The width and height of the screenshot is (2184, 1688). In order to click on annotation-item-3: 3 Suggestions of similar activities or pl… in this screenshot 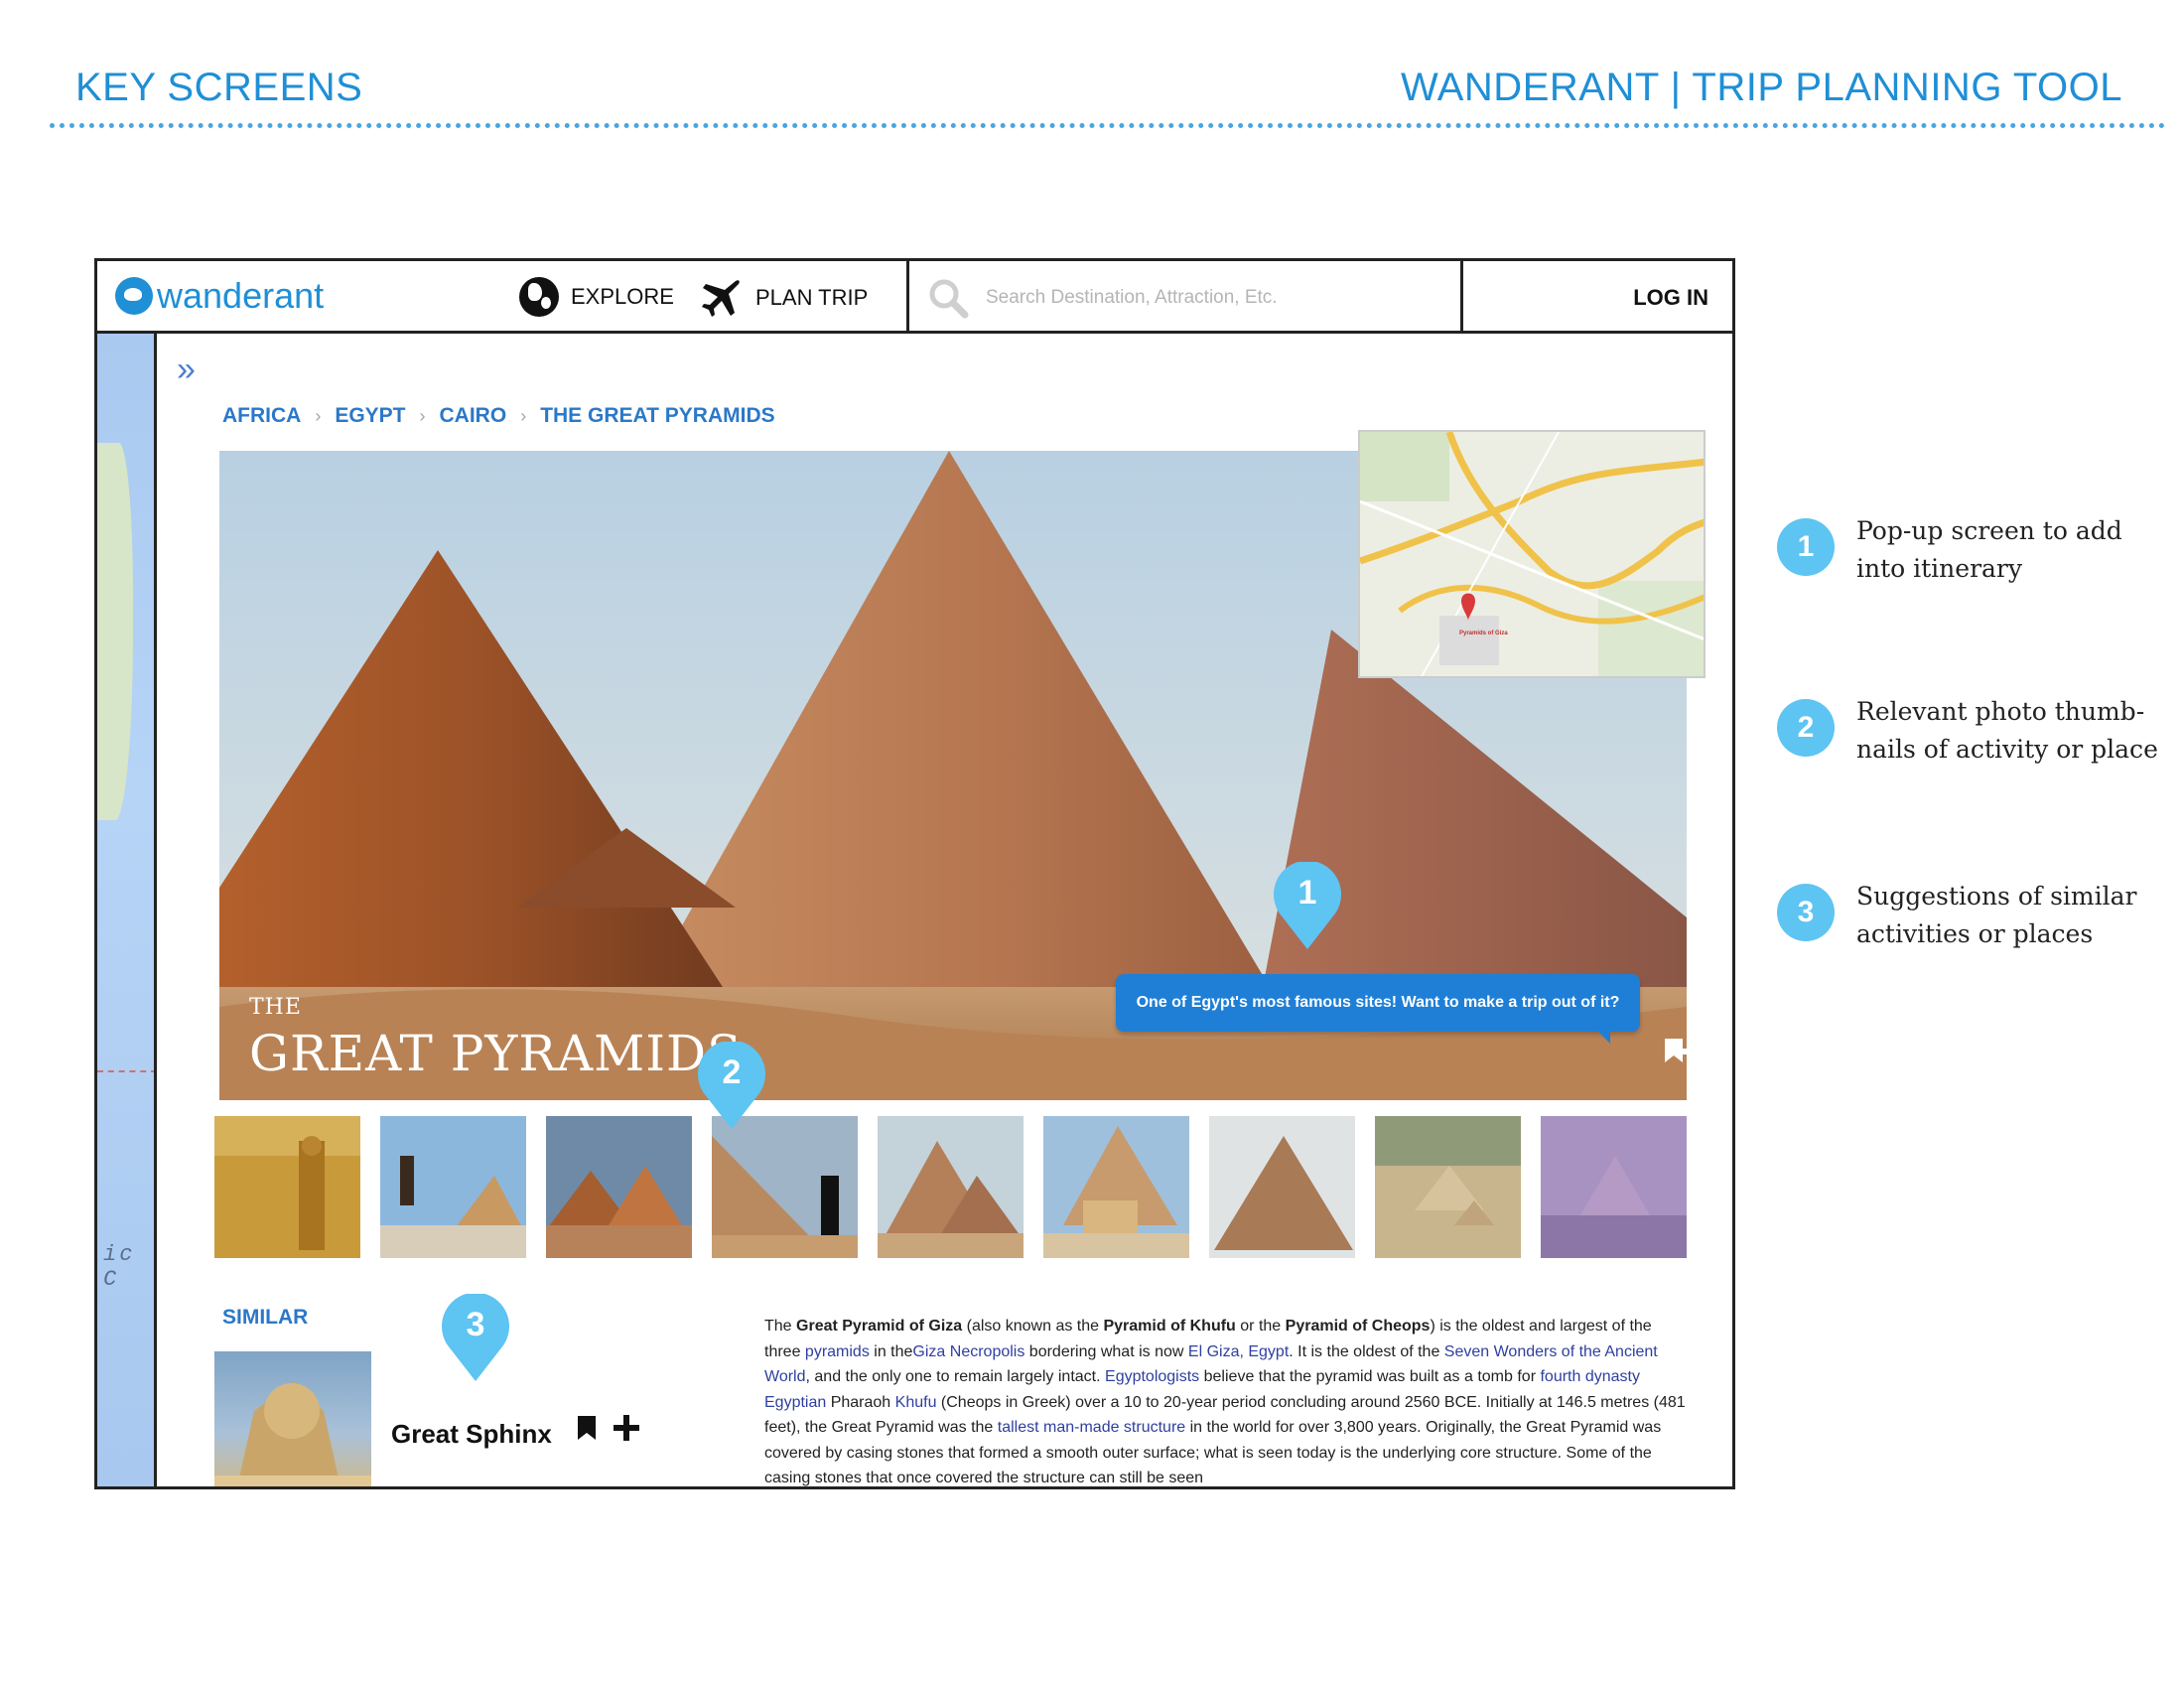, I will do `click(1965, 915)`.